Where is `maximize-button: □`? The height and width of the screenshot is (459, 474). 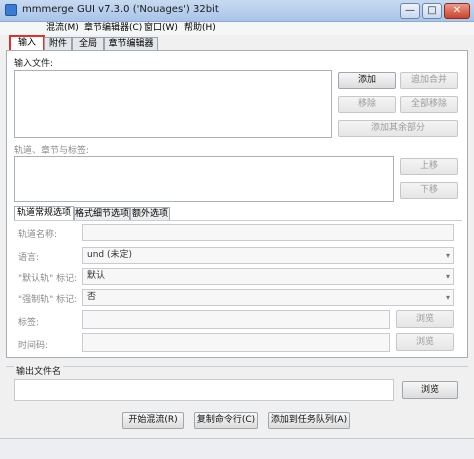 maximize-button: □ is located at coordinates (432, 11).